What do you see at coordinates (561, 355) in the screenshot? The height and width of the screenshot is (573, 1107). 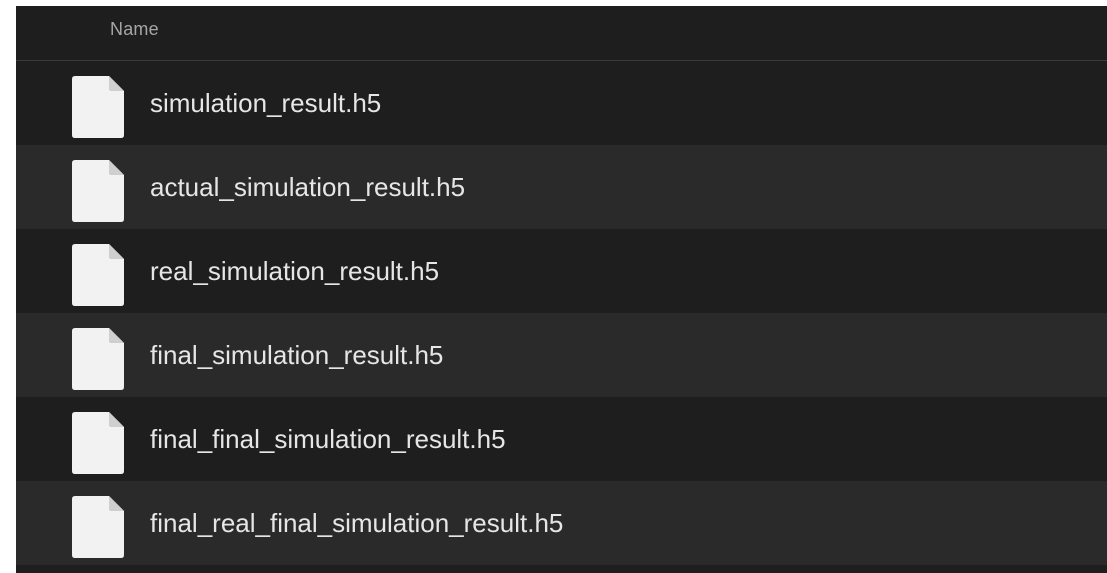 I see `file-row: final_simulation_result.h5` at bounding box center [561, 355].